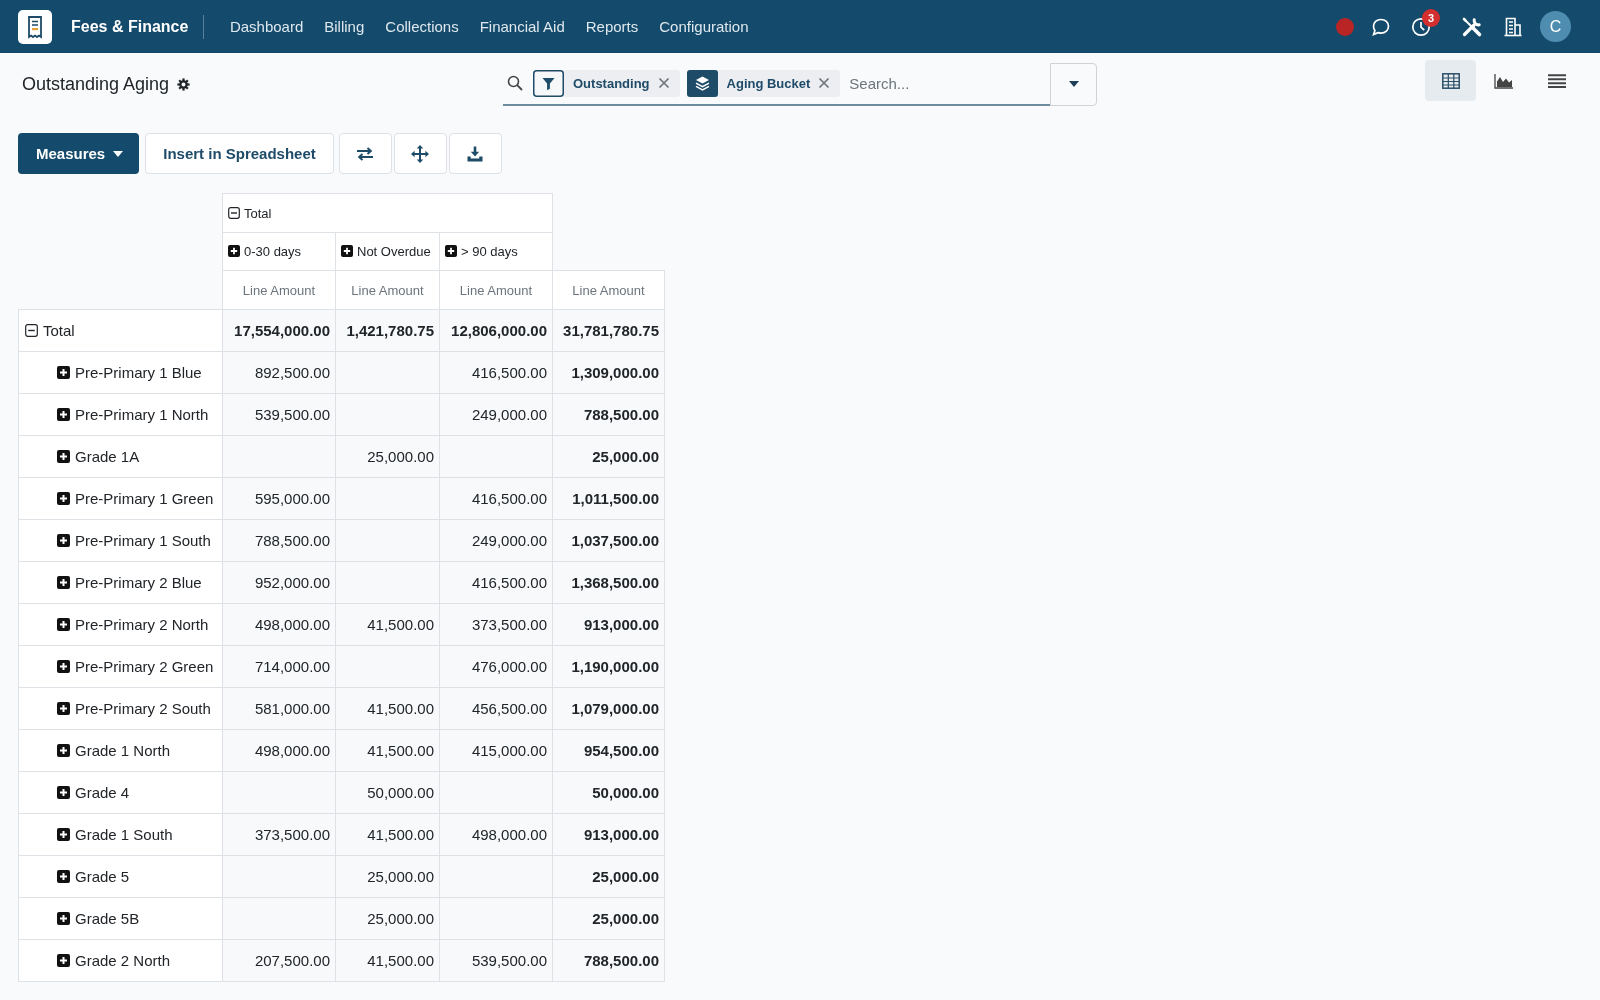 The height and width of the screenshot is (1000, 1600). What do you see at coordinates (279, 582) in the screenshot?
I see `table-cell: 952,000.00` at bounding box center [279, 582].